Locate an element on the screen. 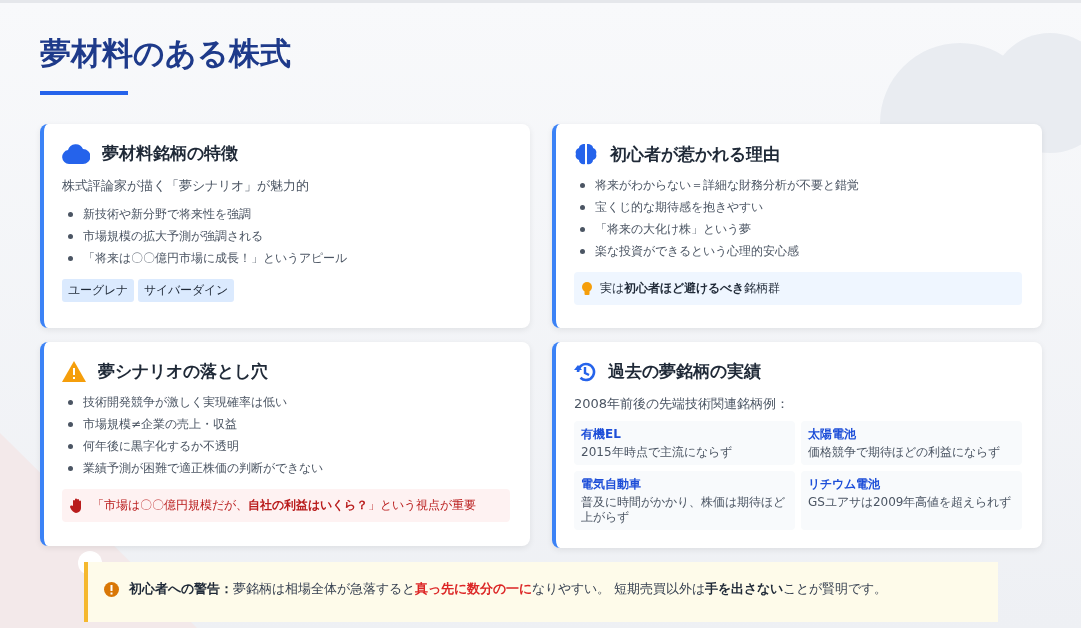  card-title: 夢材料銘柄の特徴 is located at coordinates (170, 153).